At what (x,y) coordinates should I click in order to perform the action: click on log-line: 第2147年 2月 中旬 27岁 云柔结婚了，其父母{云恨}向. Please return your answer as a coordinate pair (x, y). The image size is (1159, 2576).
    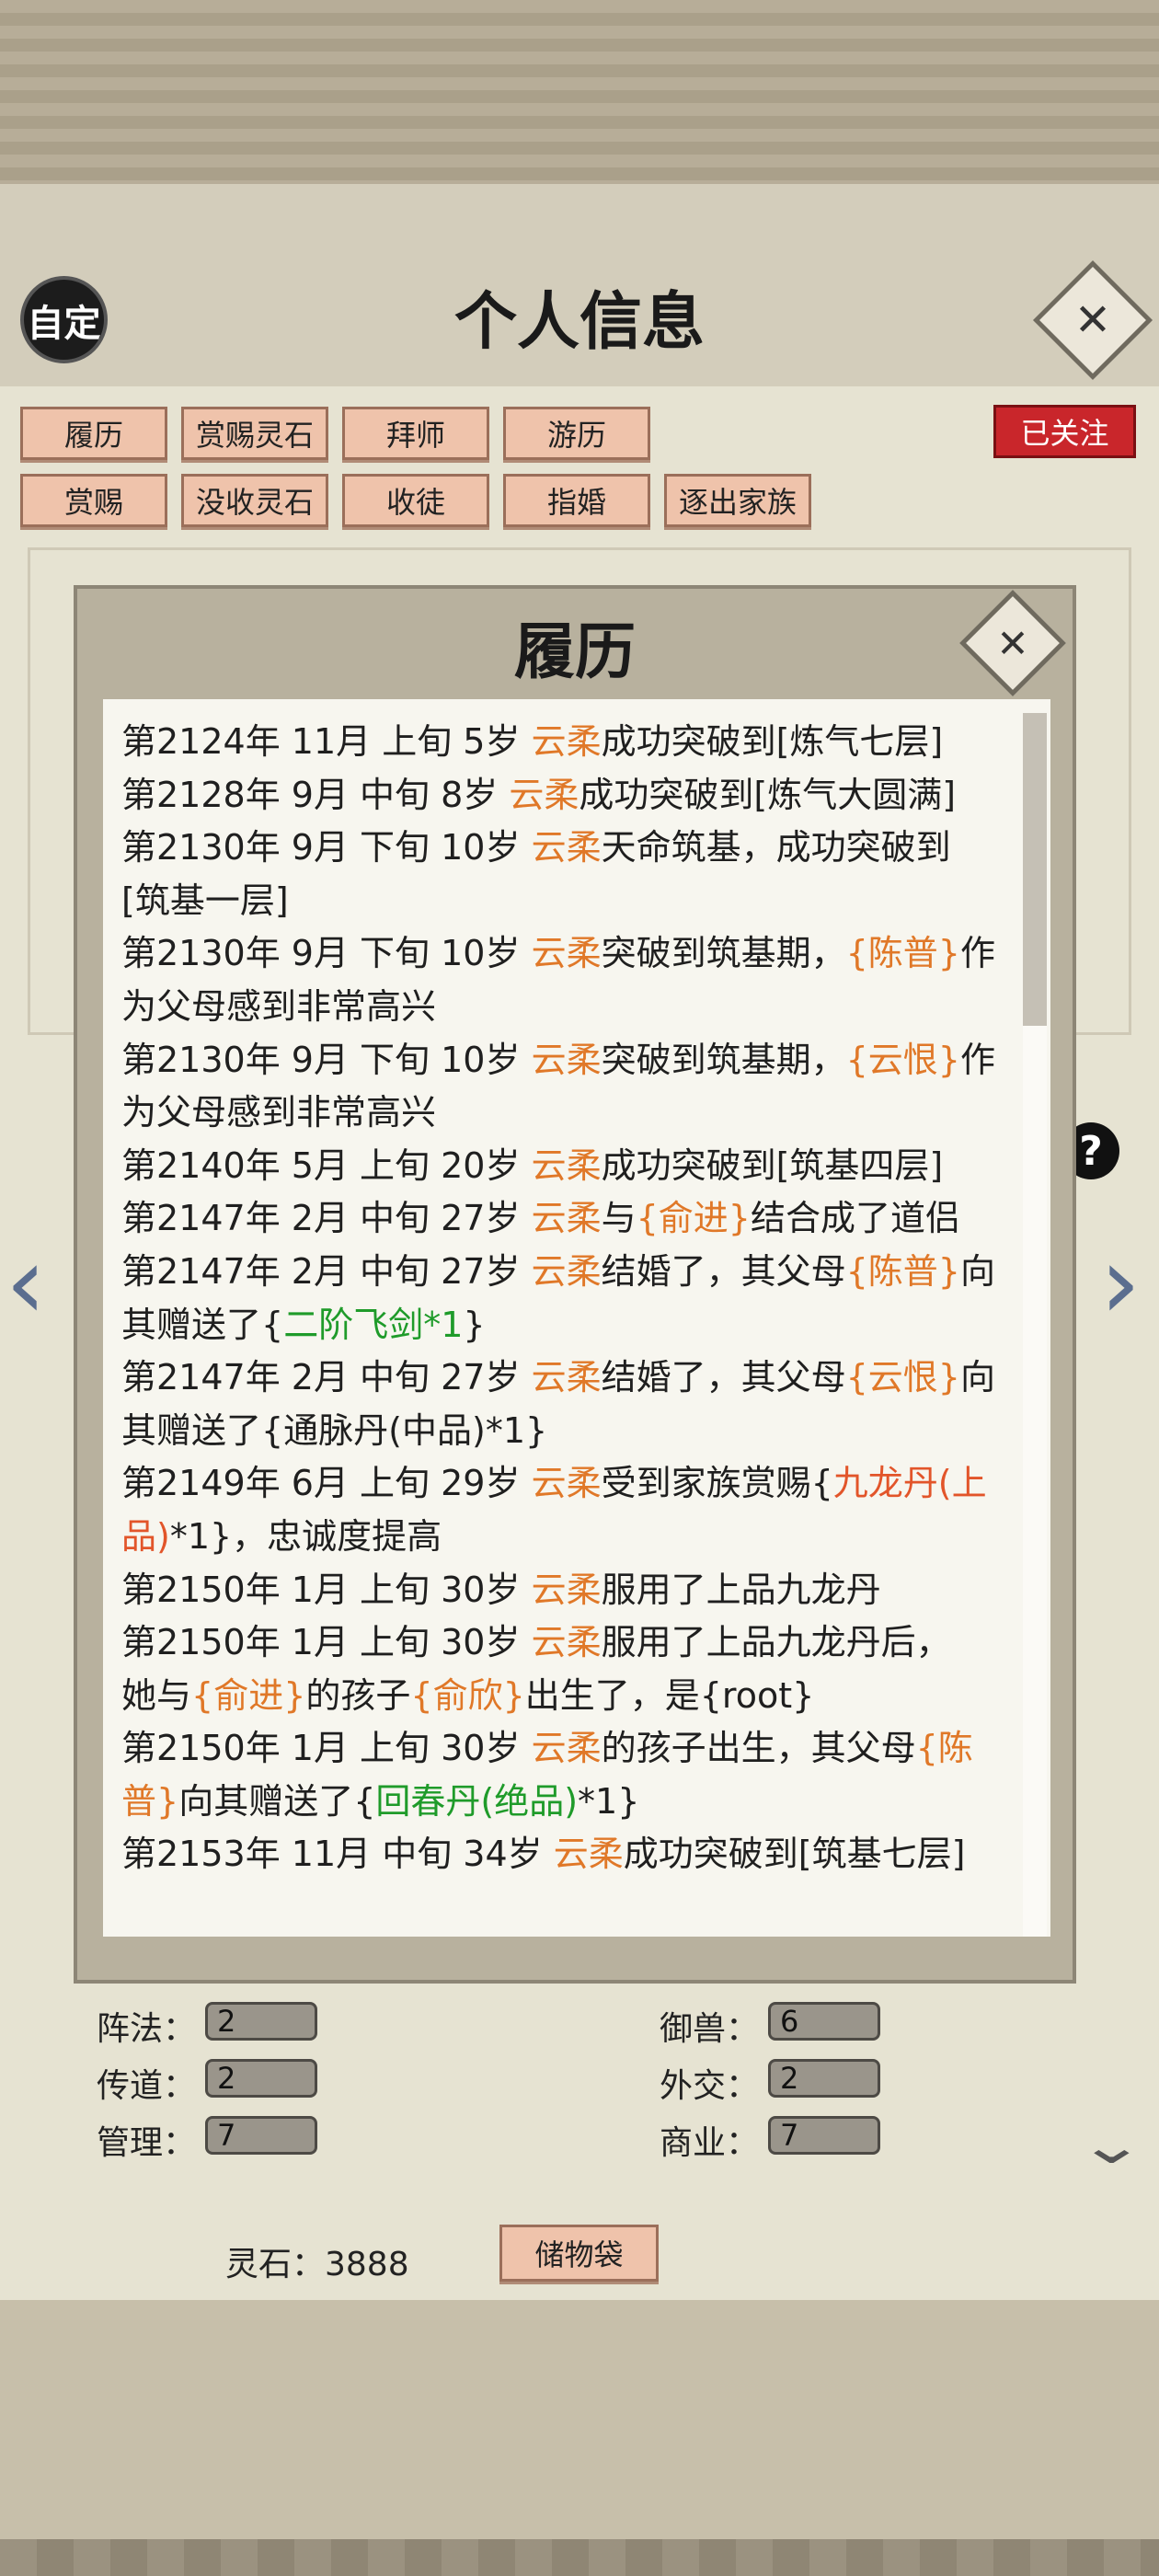
    Looking at the image, I should click on (562, 1378).